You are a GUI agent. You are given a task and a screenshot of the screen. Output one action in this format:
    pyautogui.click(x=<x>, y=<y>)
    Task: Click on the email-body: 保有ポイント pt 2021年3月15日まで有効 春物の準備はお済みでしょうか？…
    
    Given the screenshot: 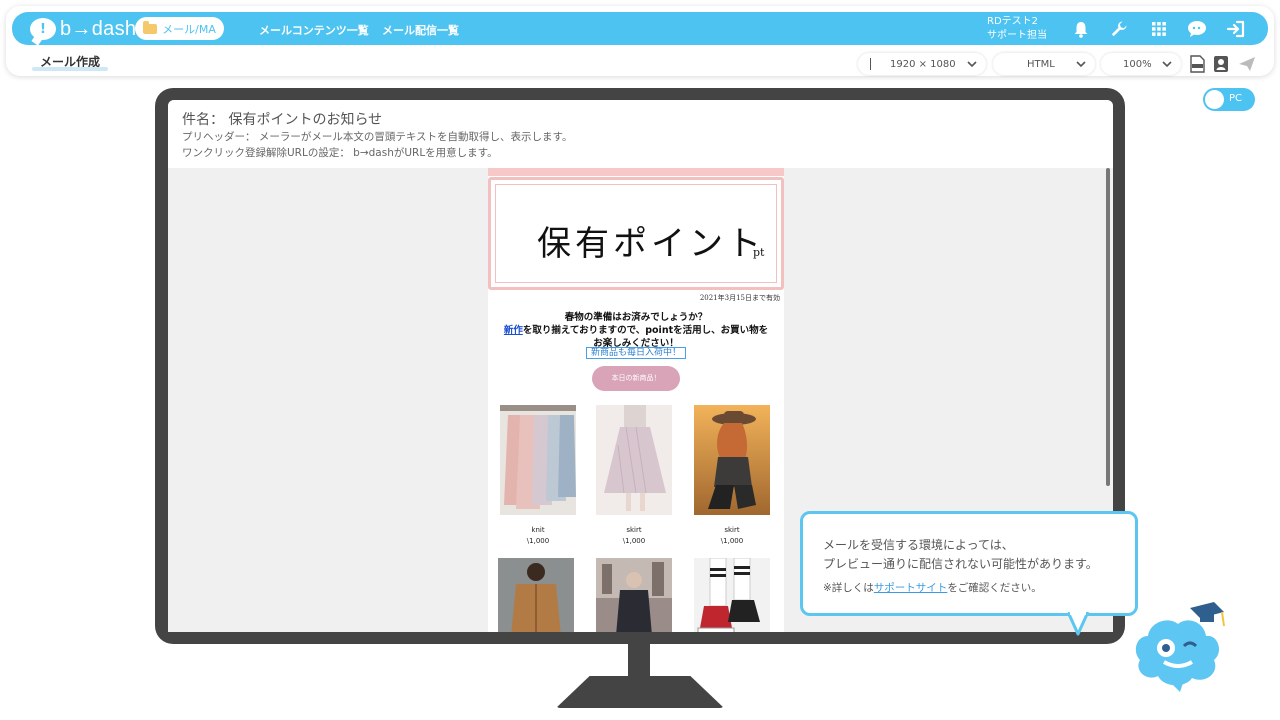 What is the action you would take?
    pyautogui.click(x=636, y=400)
    